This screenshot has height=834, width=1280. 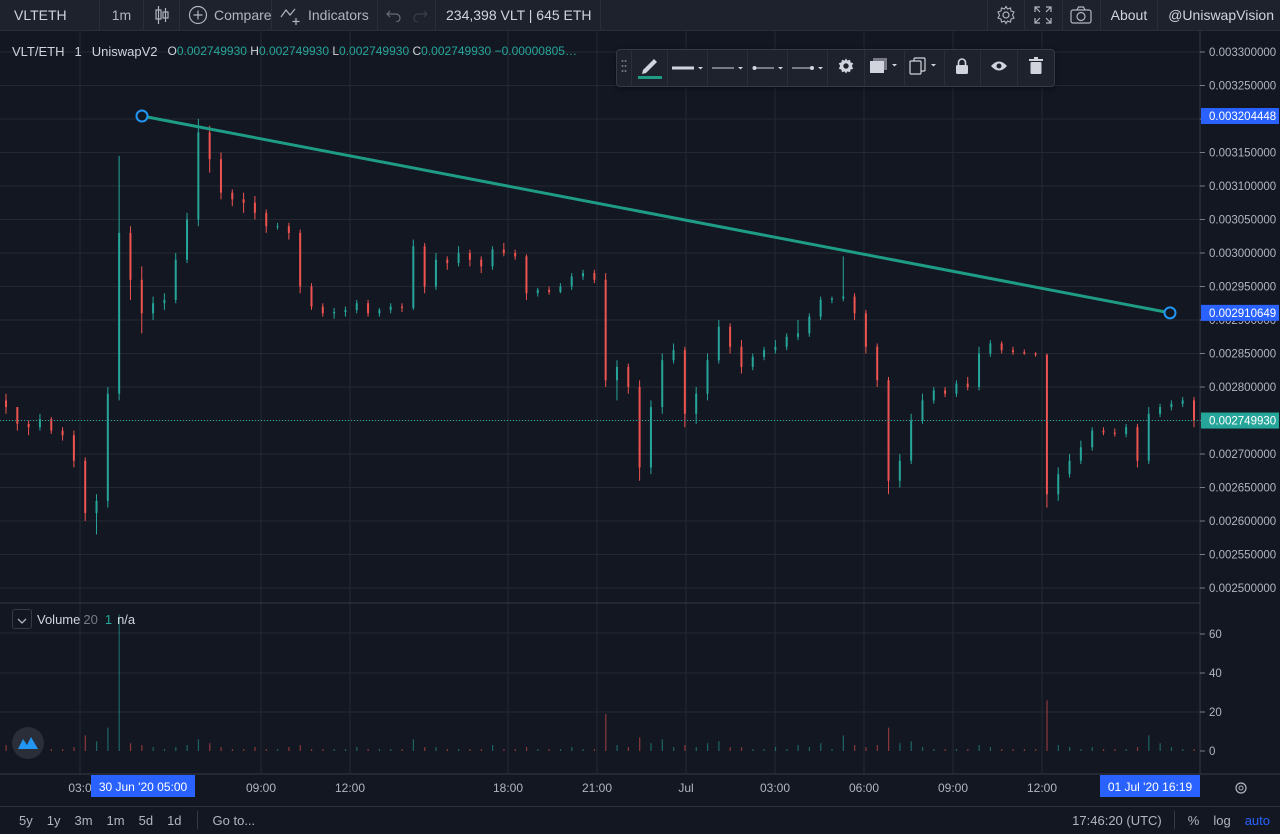 What do you see at coordinates (197, 820) in the screenshot?
I see `divider` at bounding box center [197, 820].